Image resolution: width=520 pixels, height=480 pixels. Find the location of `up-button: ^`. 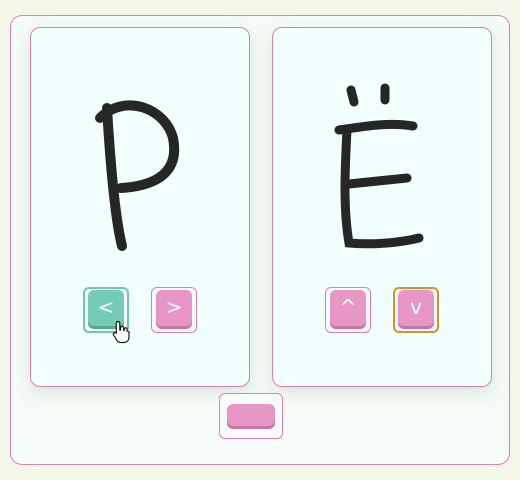

up-button: ^ is located at coordinates (348, 310).